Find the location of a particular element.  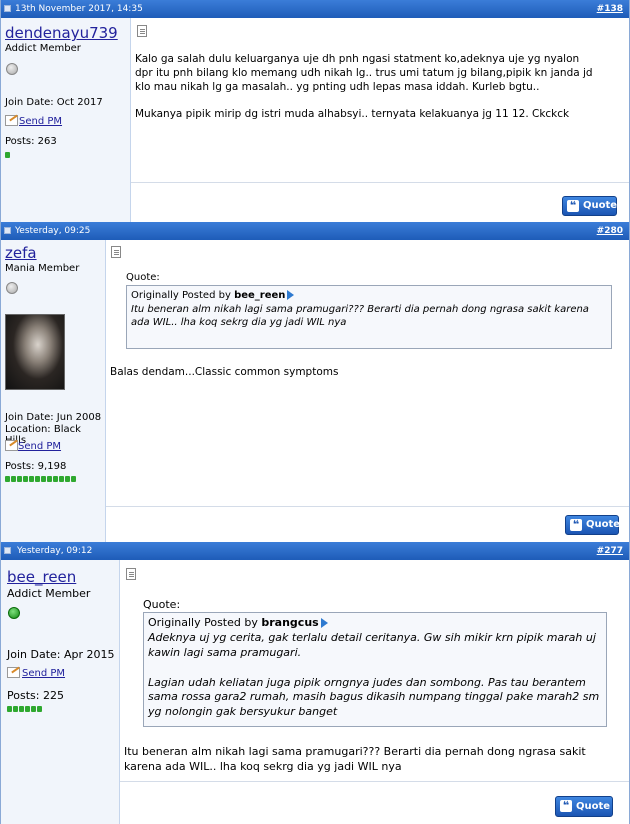

post-number-link: #138 is located at coordinates (610, 9).